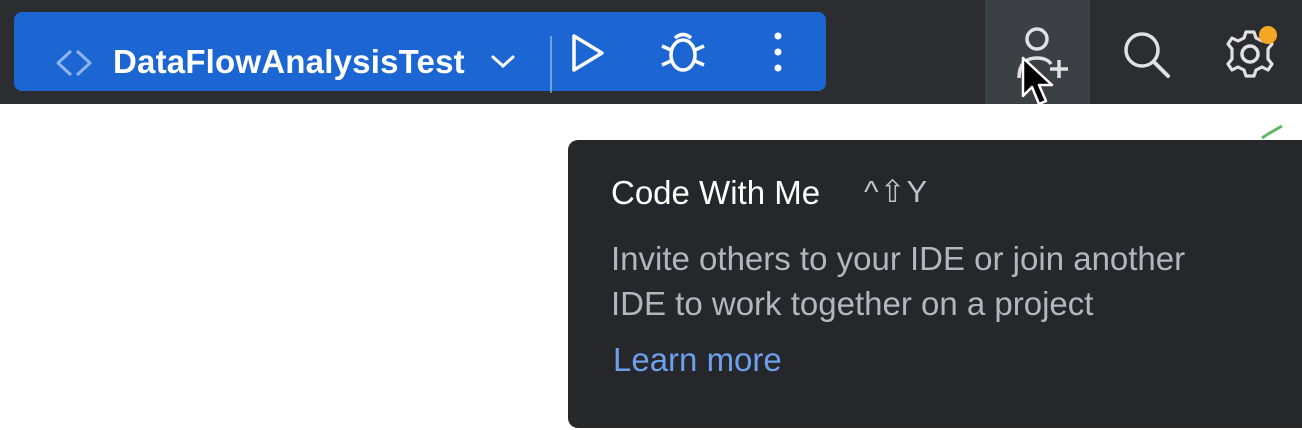 The height and width of the screenshot is (430, 1302). I want to click on tooltip-description-line: IDE to work together on a project, so click(852, 303).